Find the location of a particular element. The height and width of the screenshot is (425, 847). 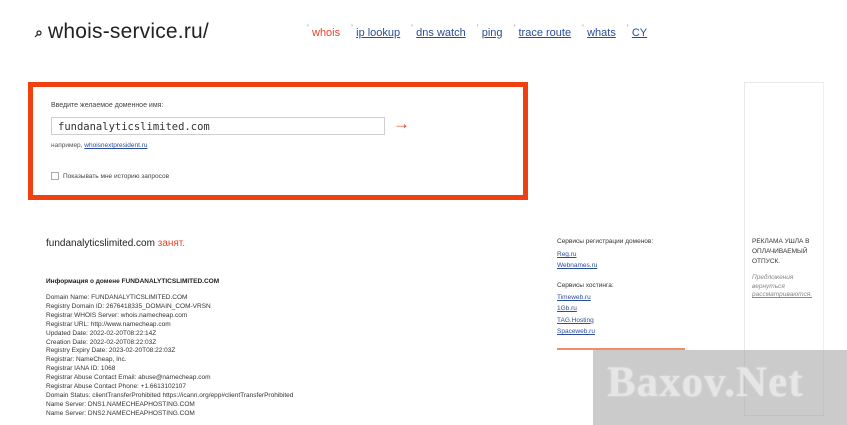

watermark: Baxov.Net is located at coordinates (705, 382).